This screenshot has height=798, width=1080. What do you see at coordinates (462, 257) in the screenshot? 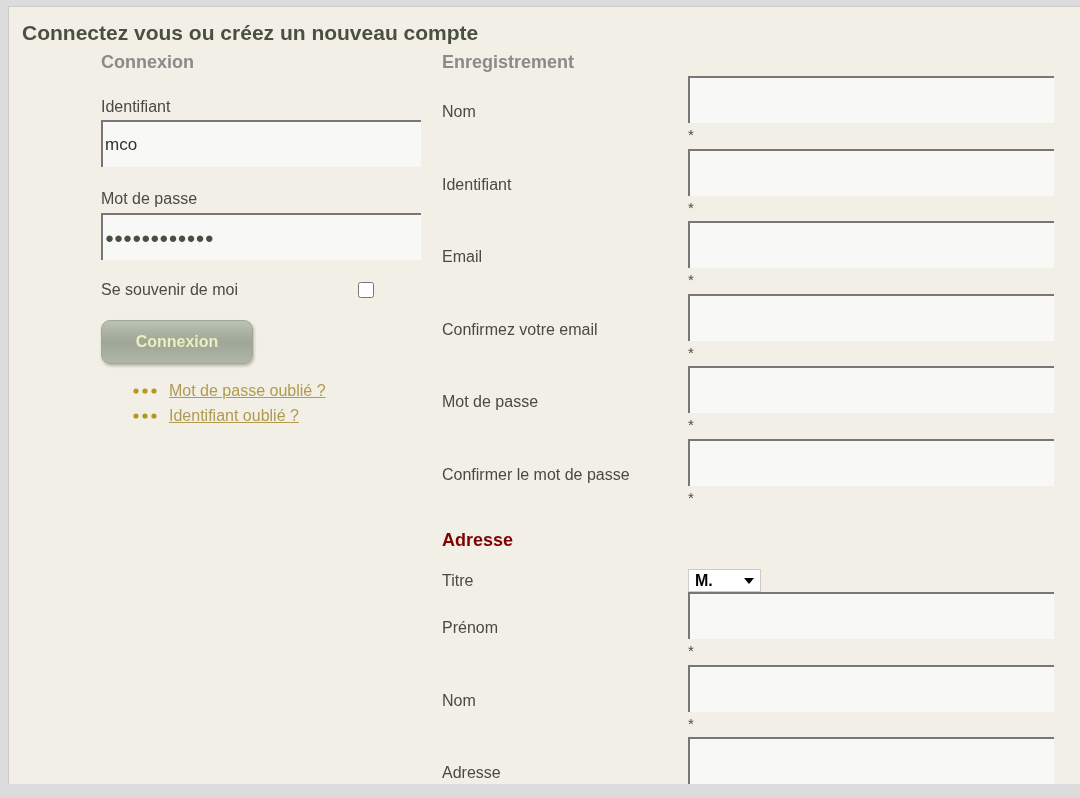
I see `field-label: Email` at bounding box center [462, 257].